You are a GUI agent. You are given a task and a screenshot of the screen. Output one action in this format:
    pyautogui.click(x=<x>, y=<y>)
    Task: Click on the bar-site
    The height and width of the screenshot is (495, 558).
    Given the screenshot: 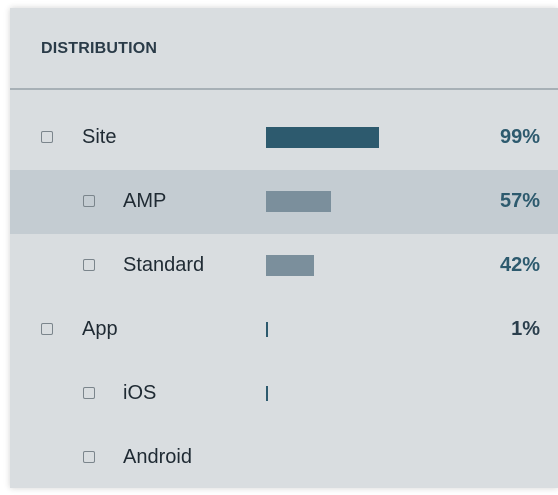 What is the action you would take?
    pyautogui.click(x=322, y=137)
    